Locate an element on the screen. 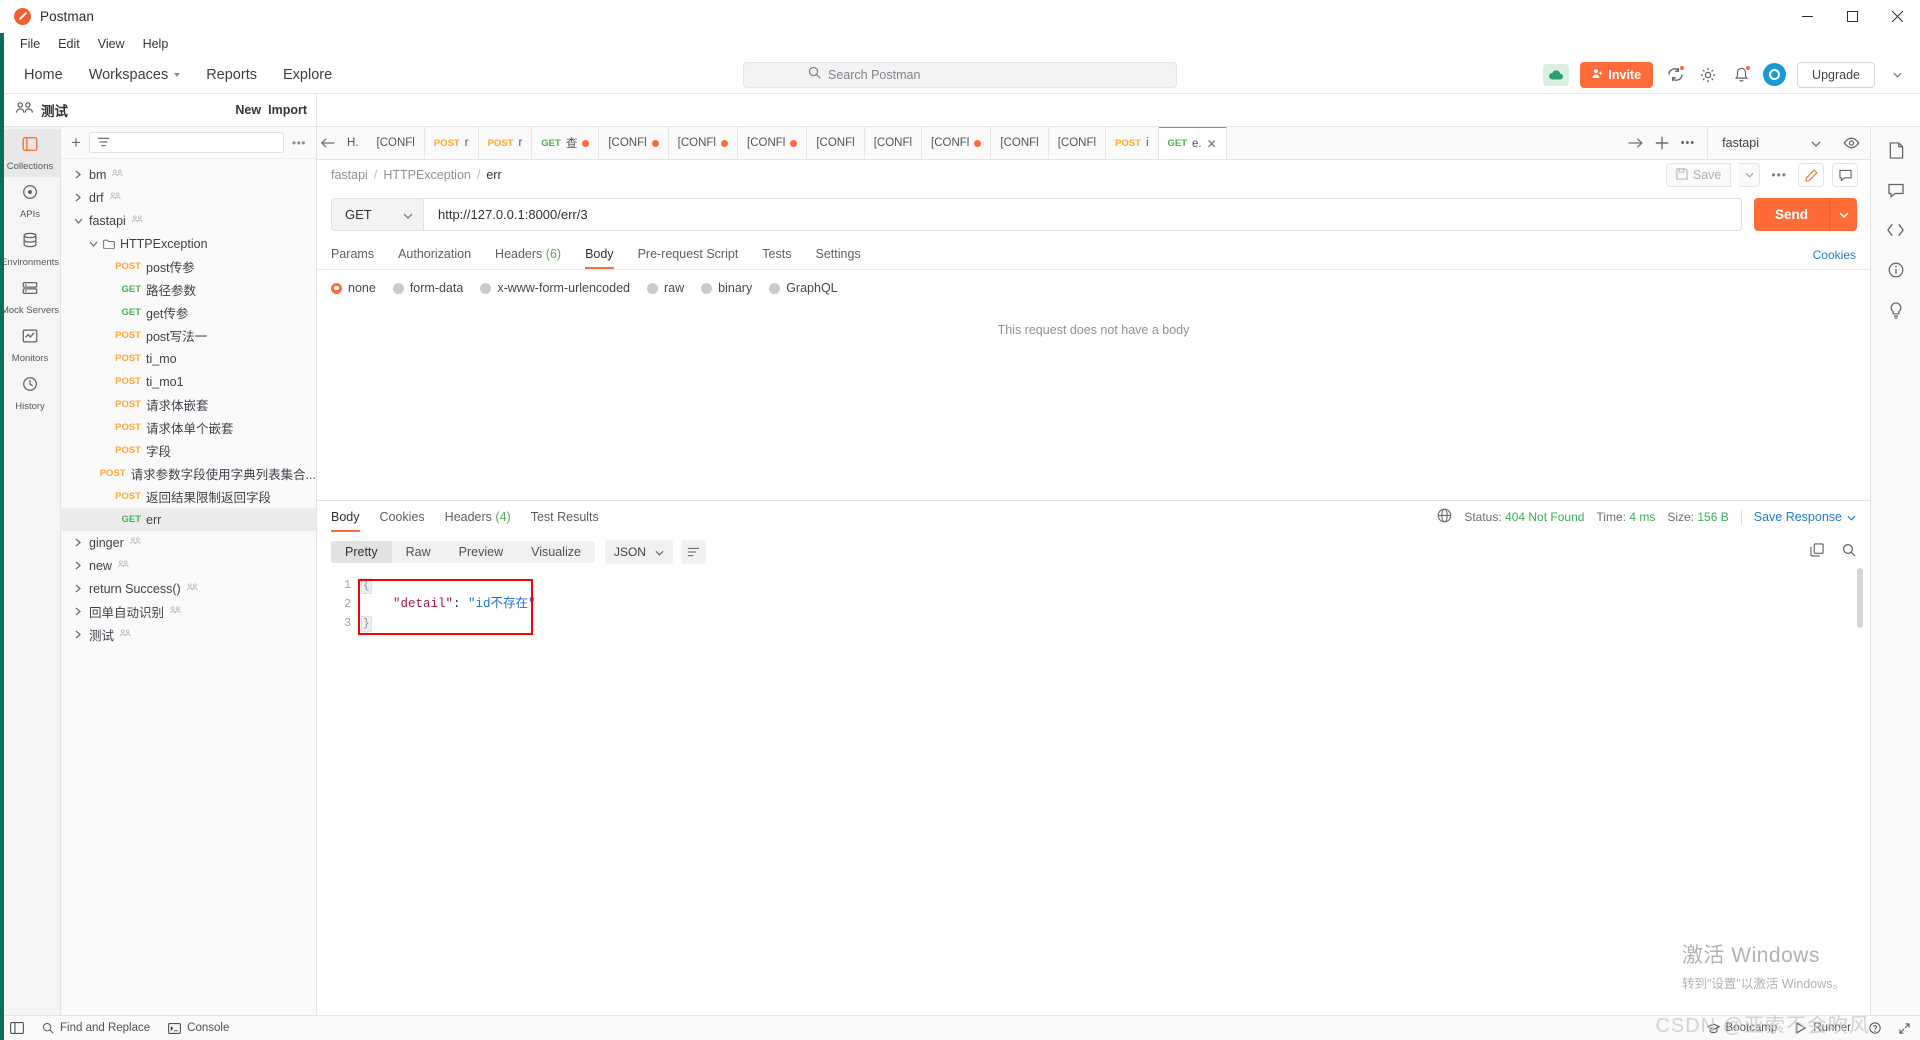 The height and width of the screenshot is (1040, 1920). request-item: POST 请求体单个嵌套 is located at coordinates (188, 427).